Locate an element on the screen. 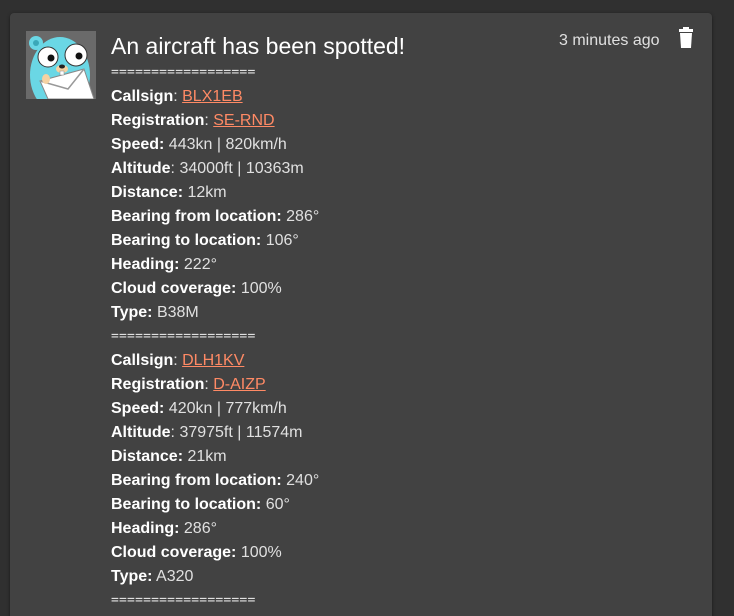 This screenshot has height=616, width=734. type-row: Type: B38M is located at coordinates (391, 313).